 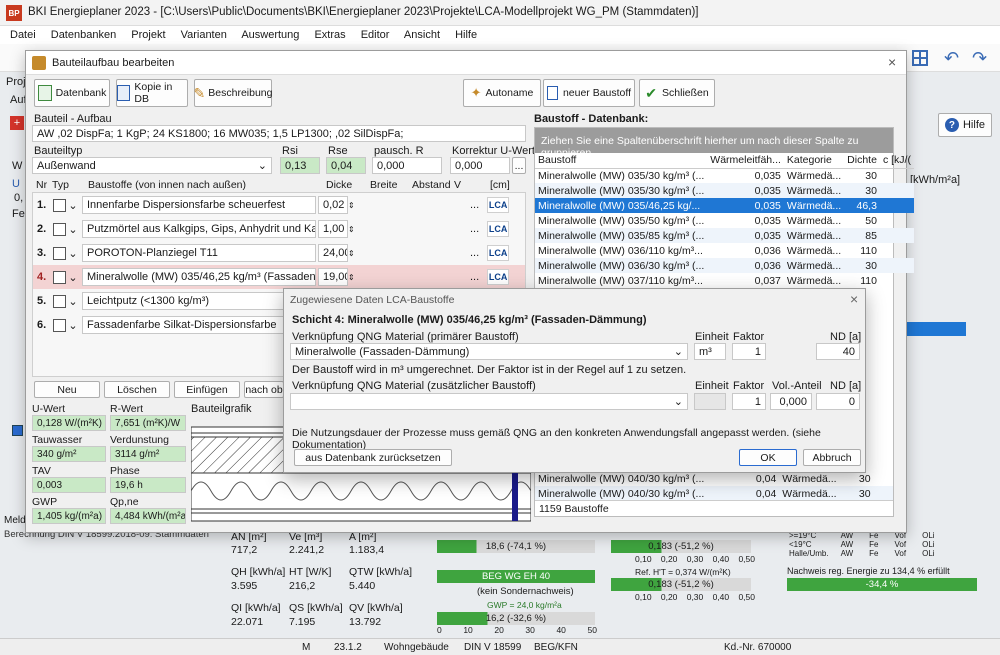 I want to click on menu-extras: Extras, so click(x=329, y=35).